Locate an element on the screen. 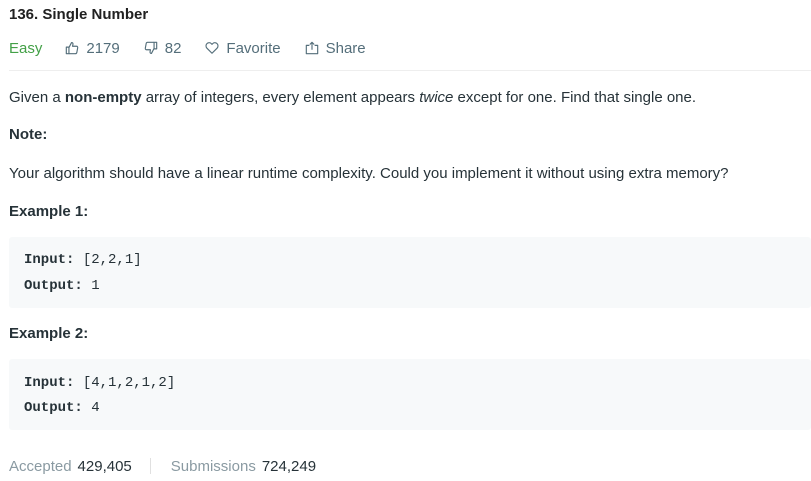  input-value: [4,1,2,1,2] is located at coordinates (125, 383).